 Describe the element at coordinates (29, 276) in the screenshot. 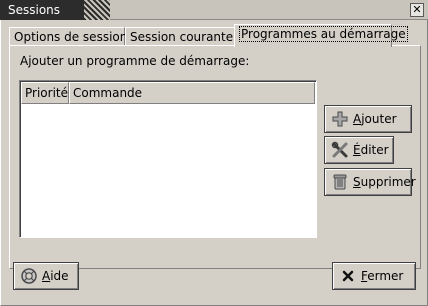

I see `lifebuoy-icon` at that location.